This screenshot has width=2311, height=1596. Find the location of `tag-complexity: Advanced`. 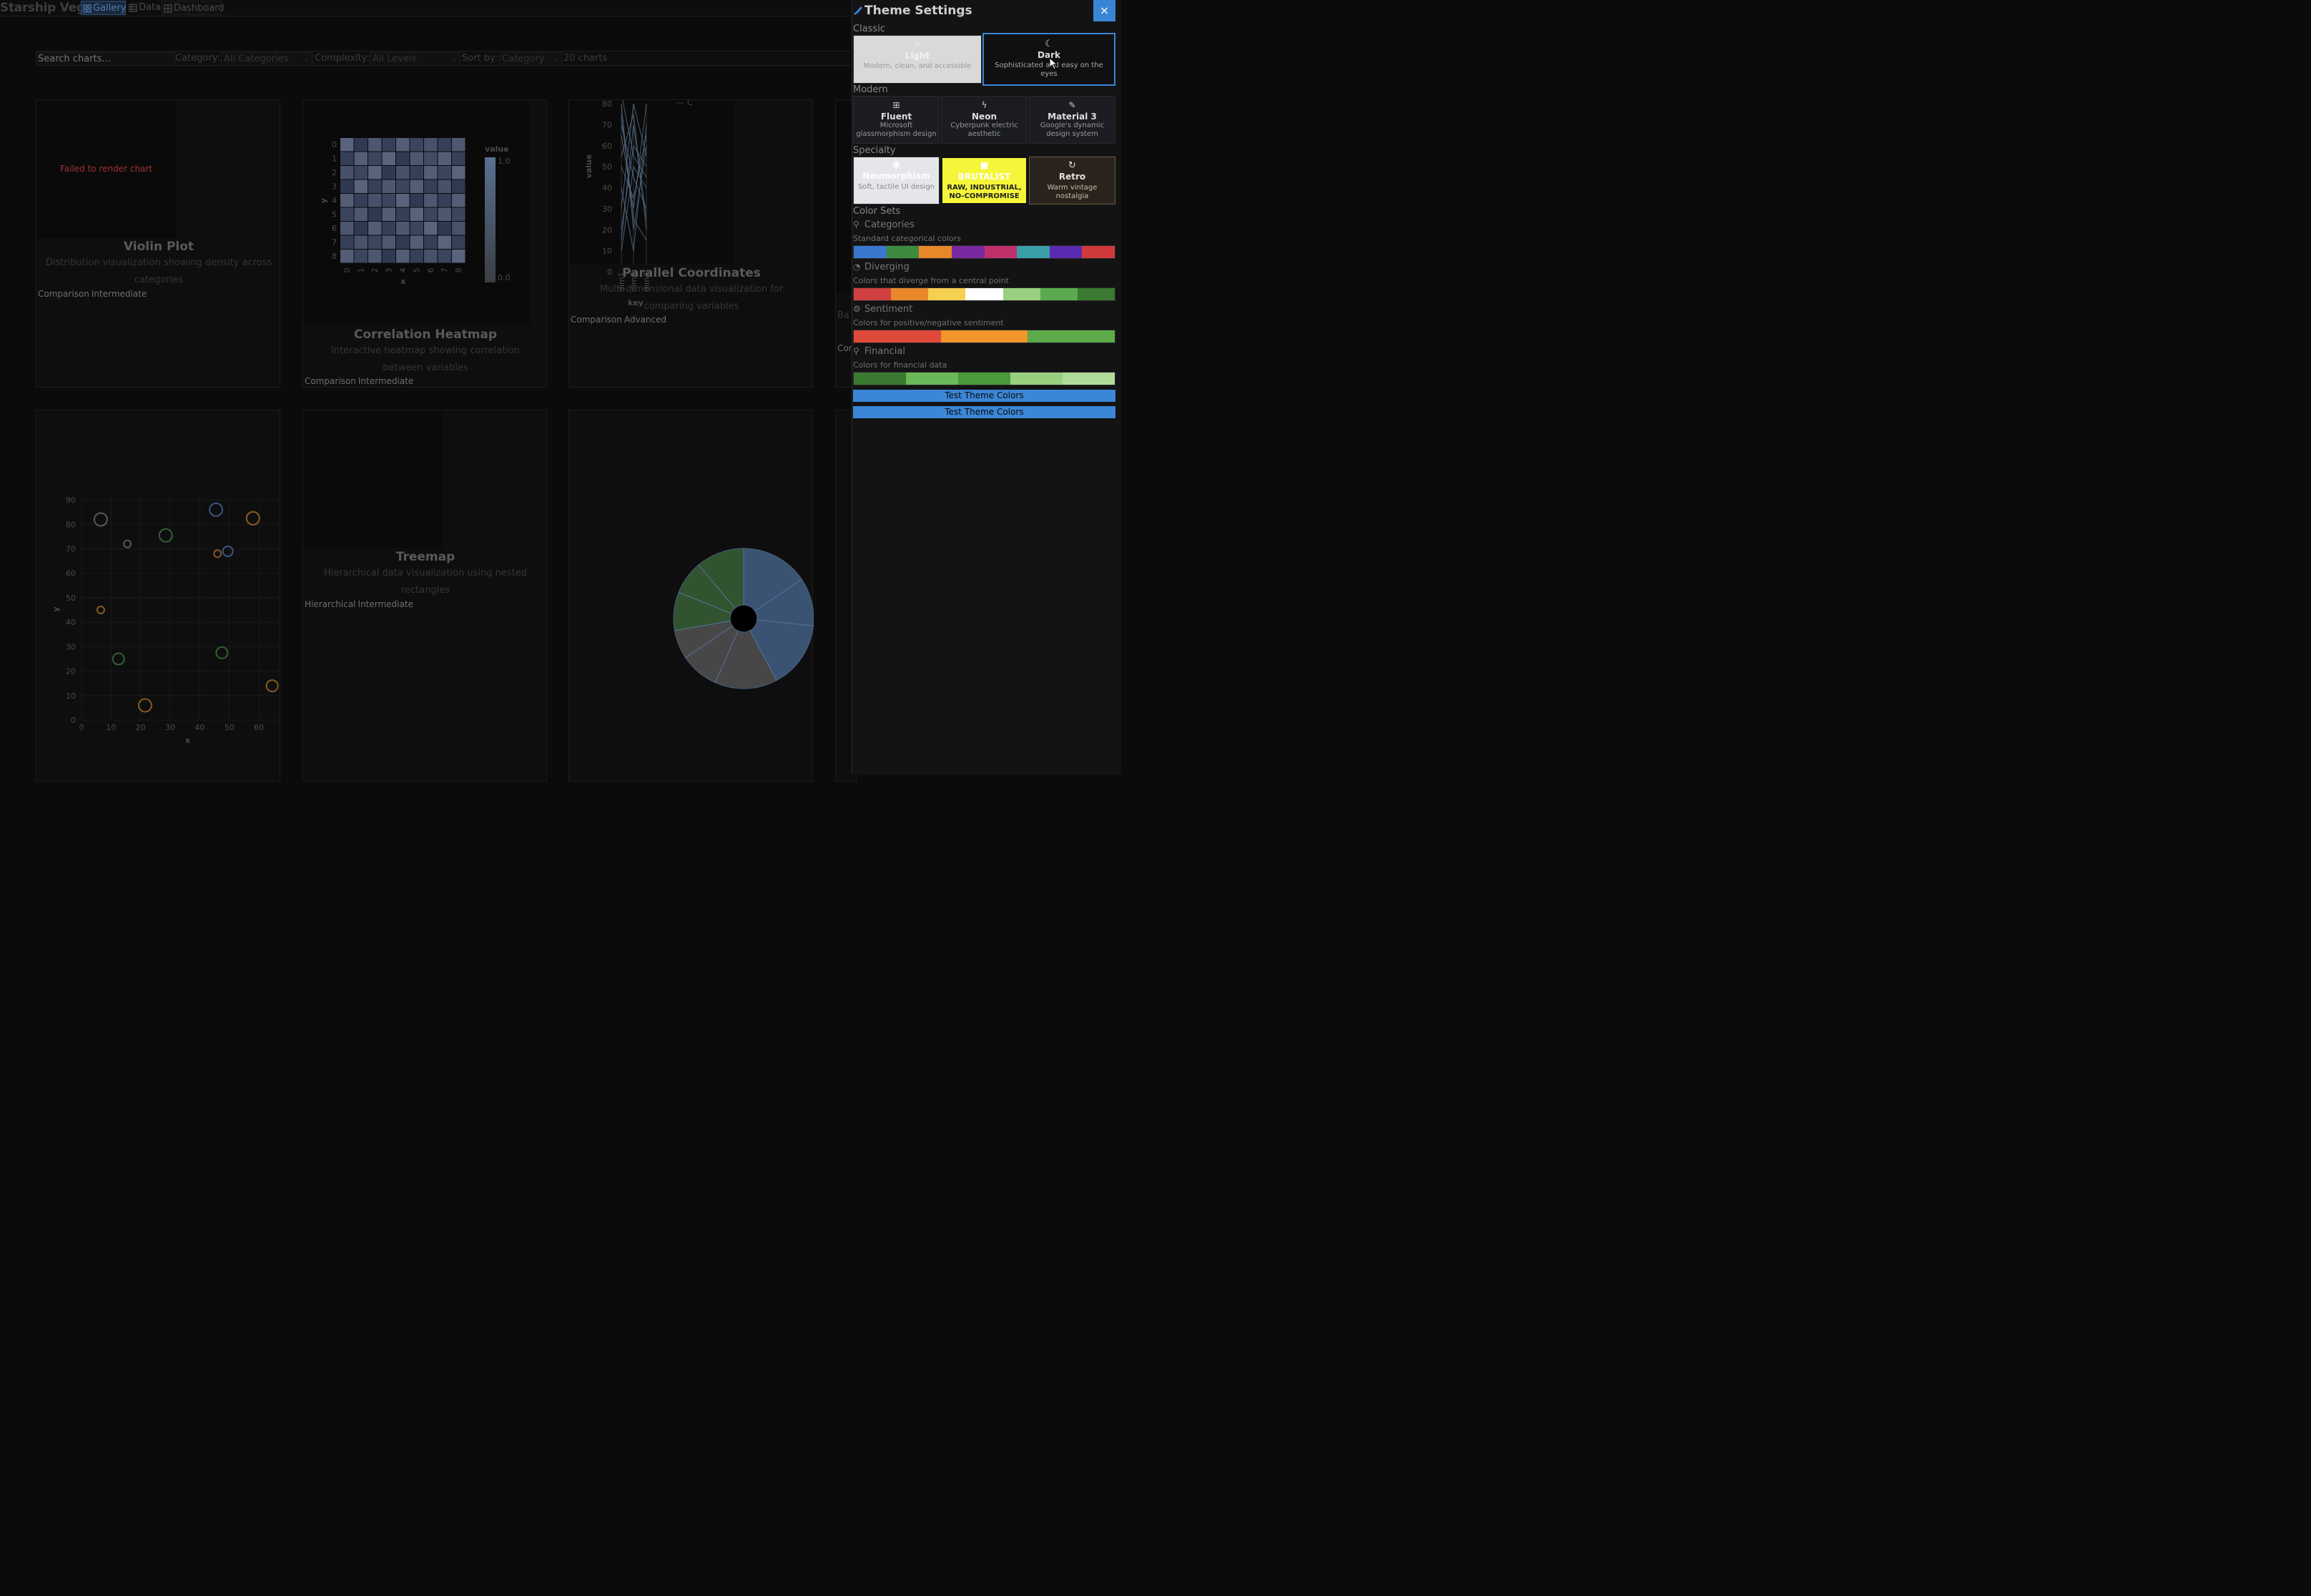

tag-complexity: Advanced is located at coordinates (645, 320).